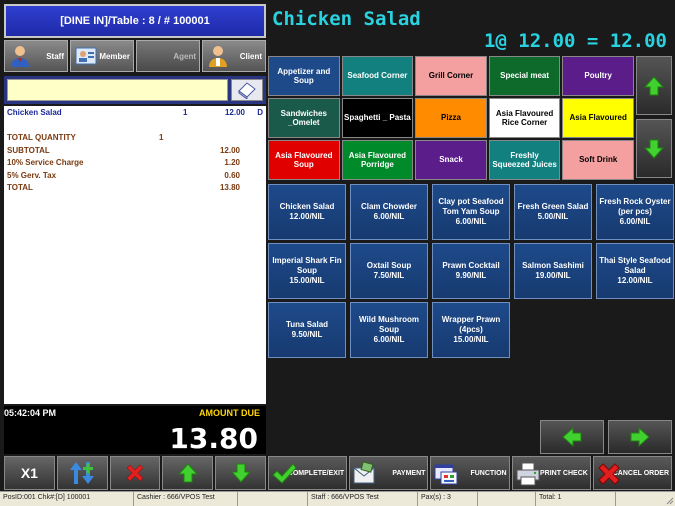 The height and width of the screenshot is (506, 675). What do you see at coordinates (20, 187) in the screenshot?
I see `grand-total-label: TOTAL` at bounding box center [20, 187].